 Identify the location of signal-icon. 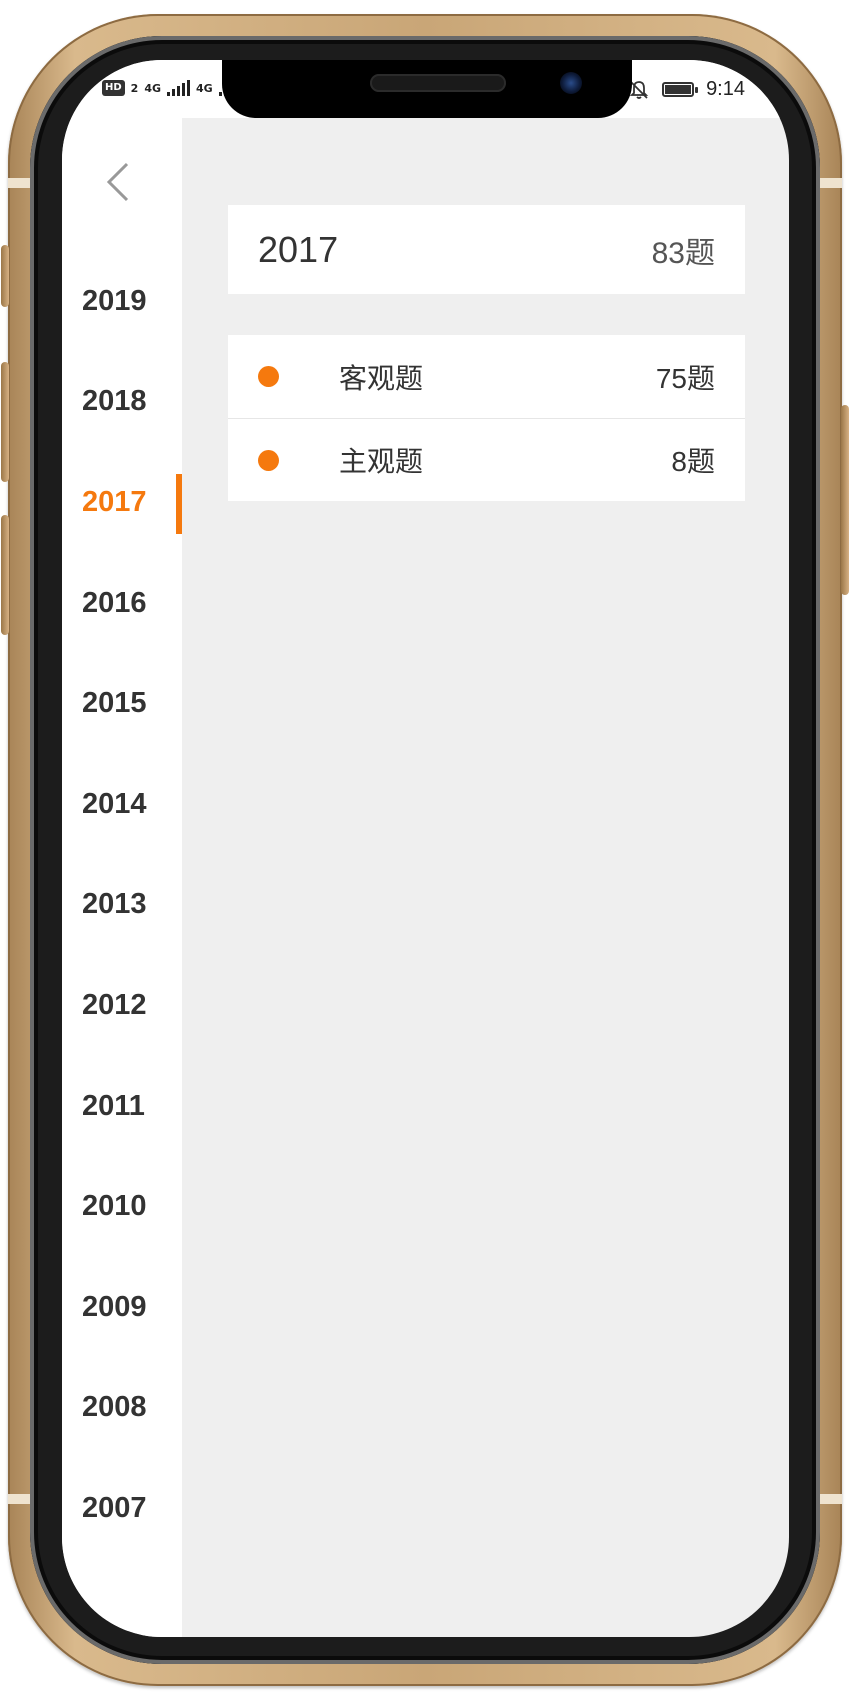
(179, 88).